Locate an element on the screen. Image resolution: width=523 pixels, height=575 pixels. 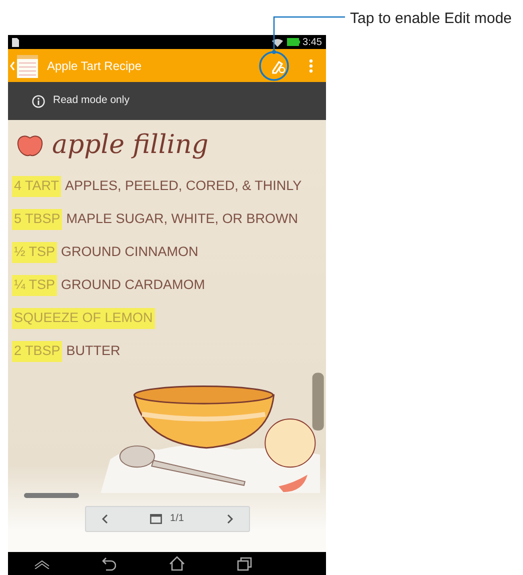
callout-label: Tap to enable Edit mode is located at coordinates (431, 19).